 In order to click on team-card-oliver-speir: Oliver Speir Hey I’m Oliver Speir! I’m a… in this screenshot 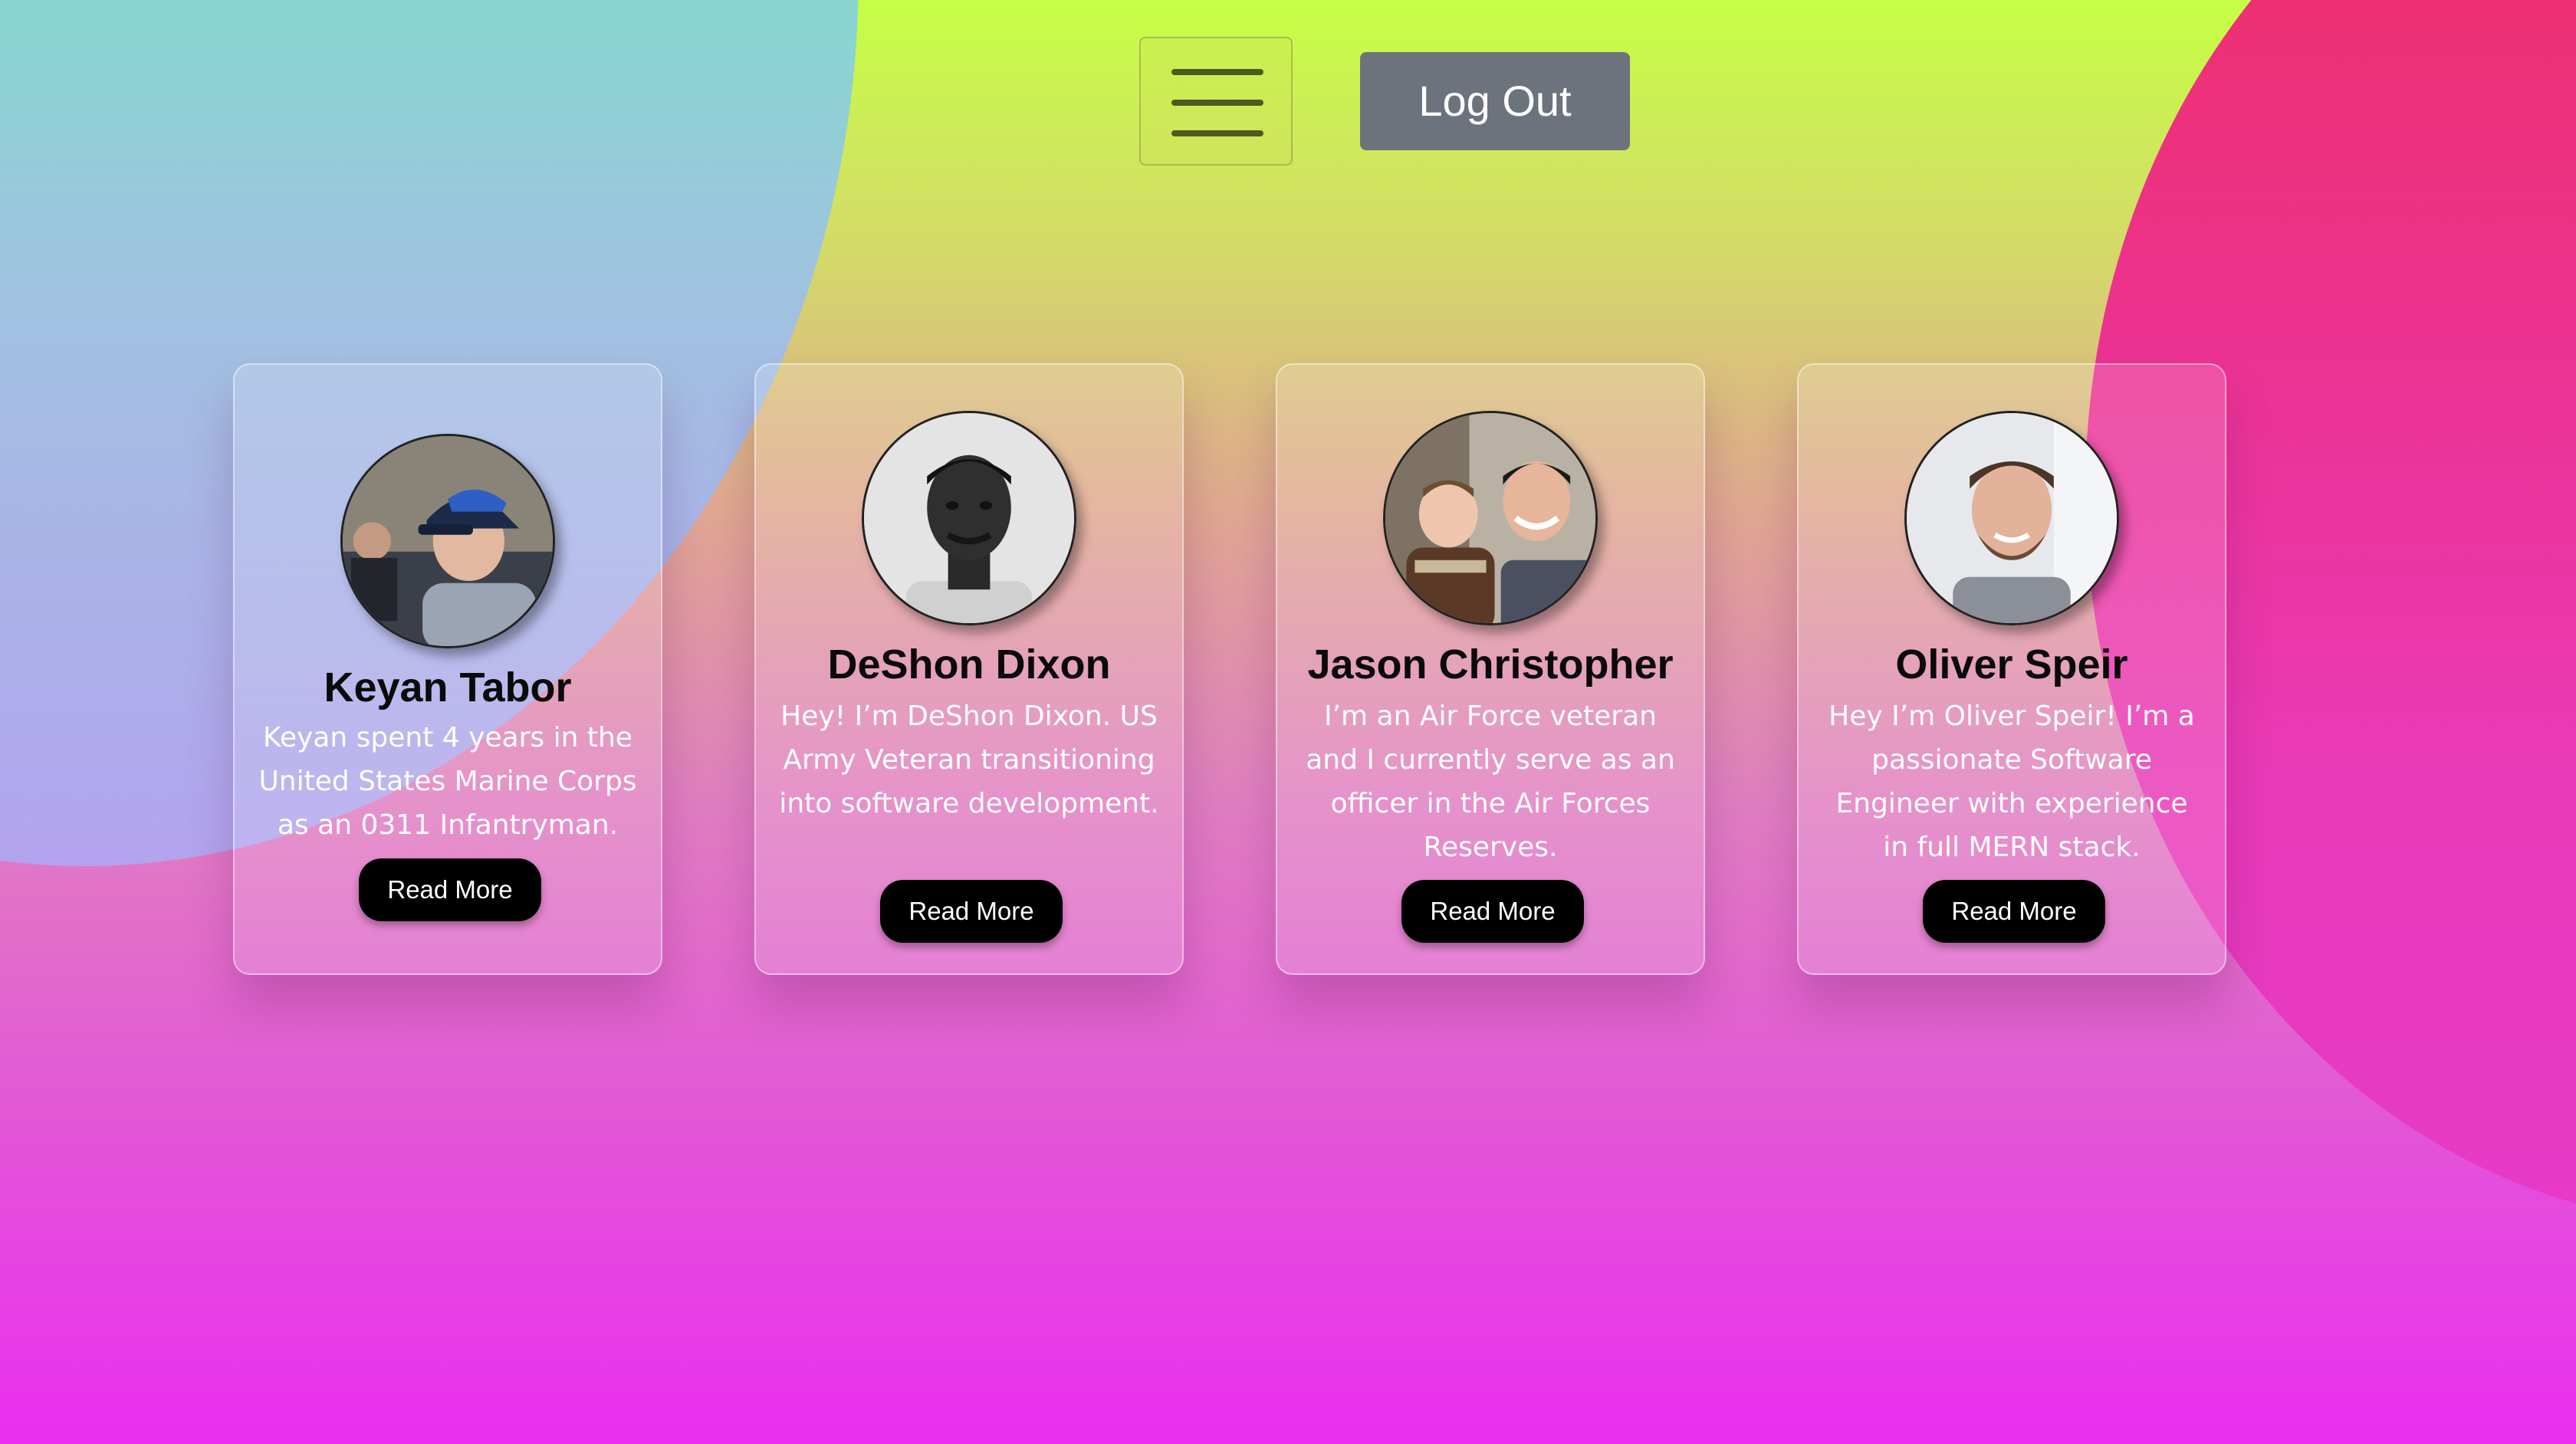, I will do `click(2011, 669)`.